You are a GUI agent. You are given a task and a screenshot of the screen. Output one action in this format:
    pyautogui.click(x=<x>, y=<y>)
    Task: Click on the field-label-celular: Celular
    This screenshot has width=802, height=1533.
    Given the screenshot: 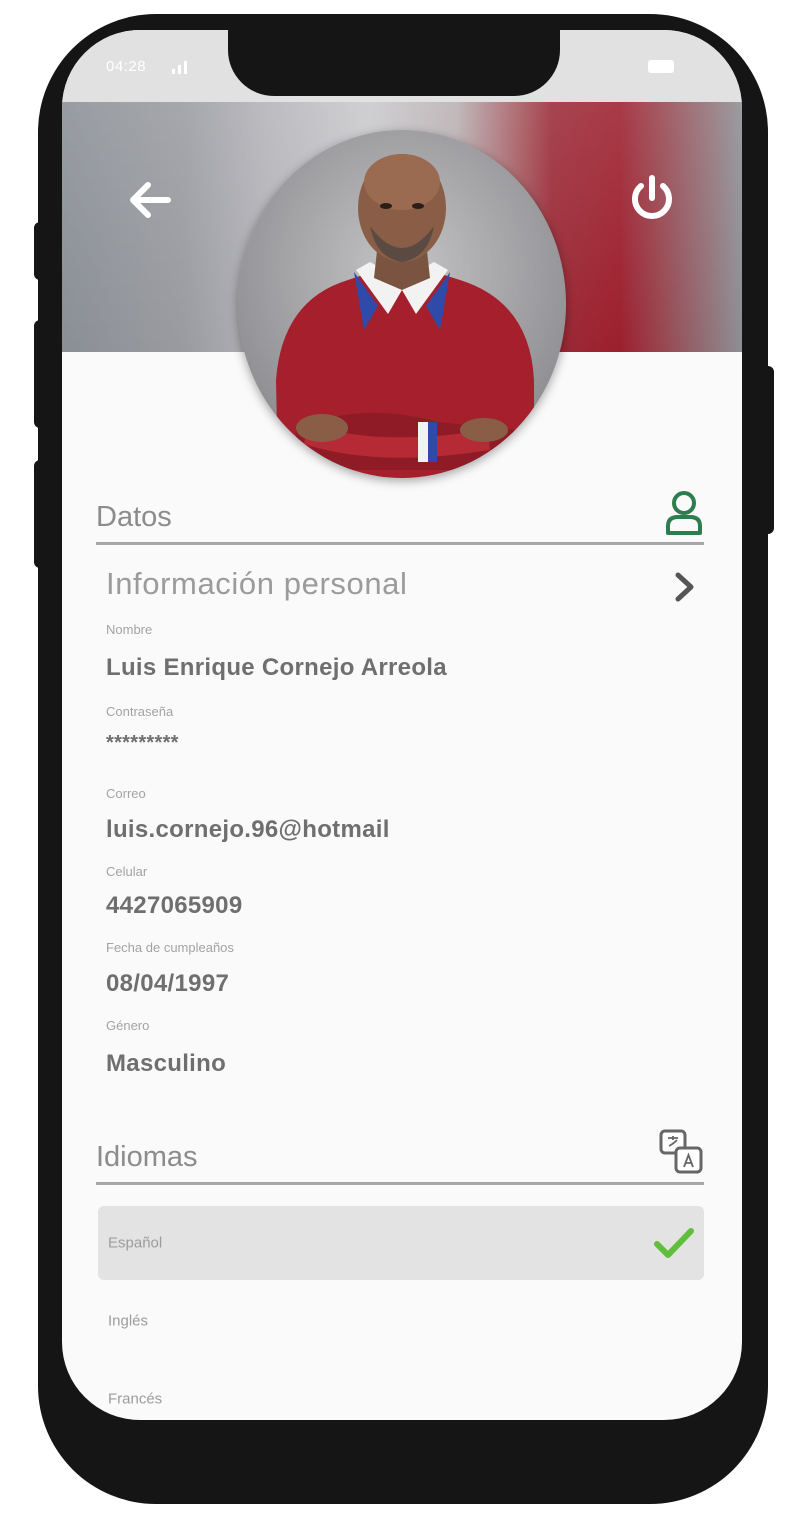 What is the action you would take?
    pyautogui.click(x=127, y=871)
    